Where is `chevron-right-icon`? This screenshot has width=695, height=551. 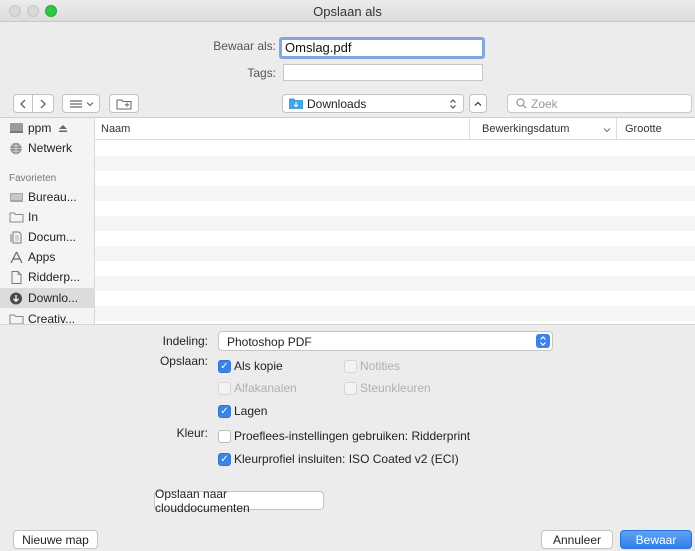 chevron-right-icon is located at coordinates (43, 103).